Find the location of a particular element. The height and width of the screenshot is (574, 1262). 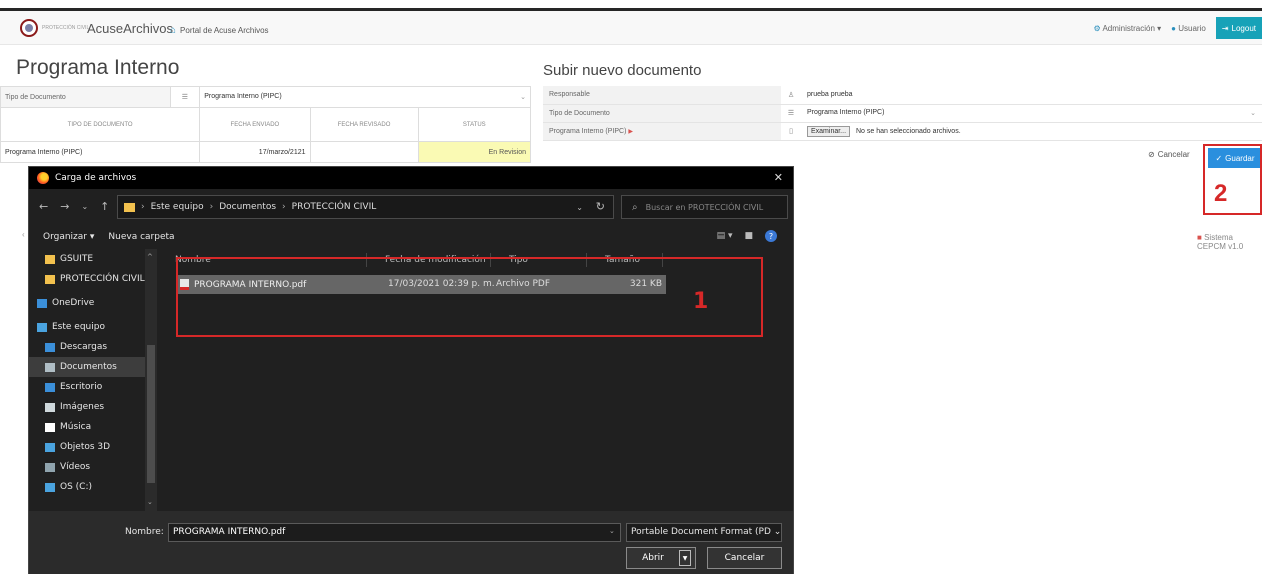

nav-item-6: Escritorio is located at coordinates (93, 387).